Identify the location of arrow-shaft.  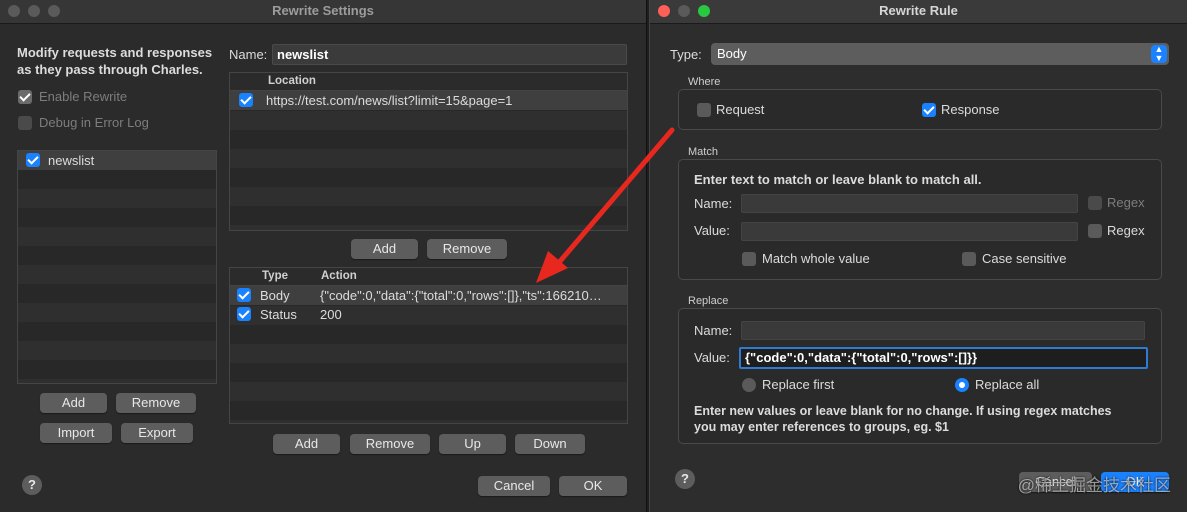
(614, 198).